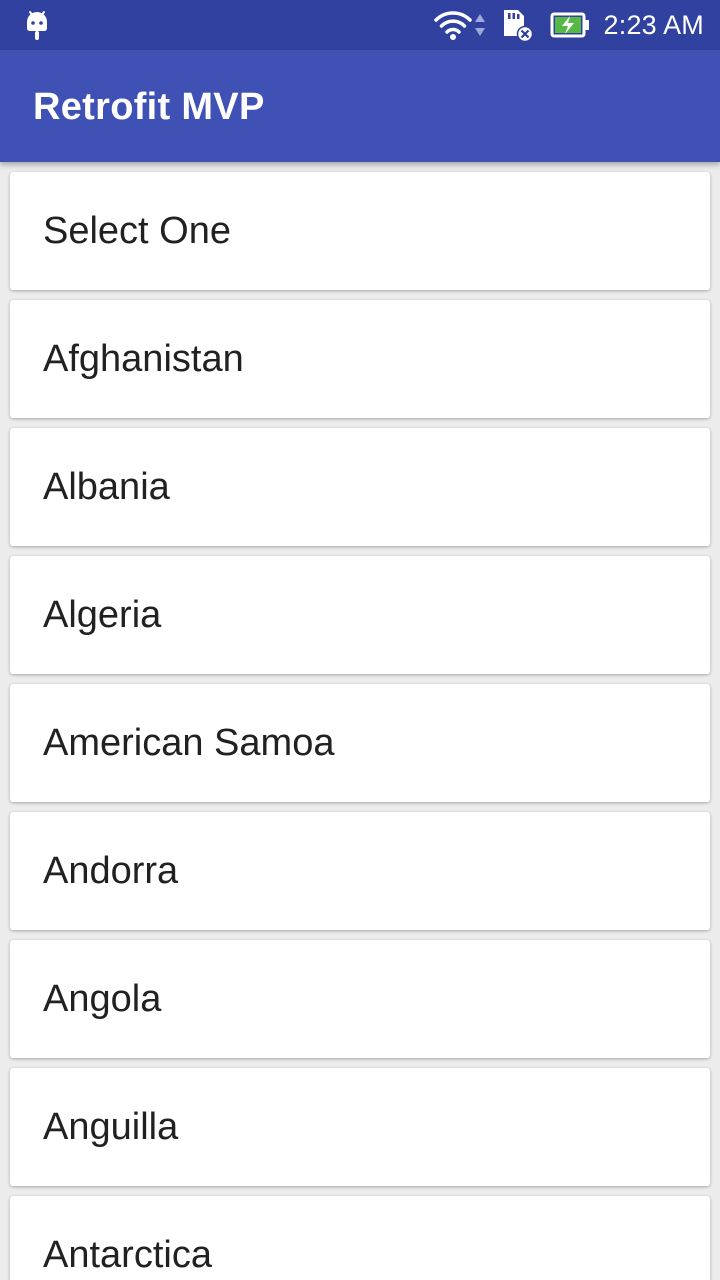 The image size is (720, 1280). I want to click on list-item-angola: Angola, so click(360, 999).